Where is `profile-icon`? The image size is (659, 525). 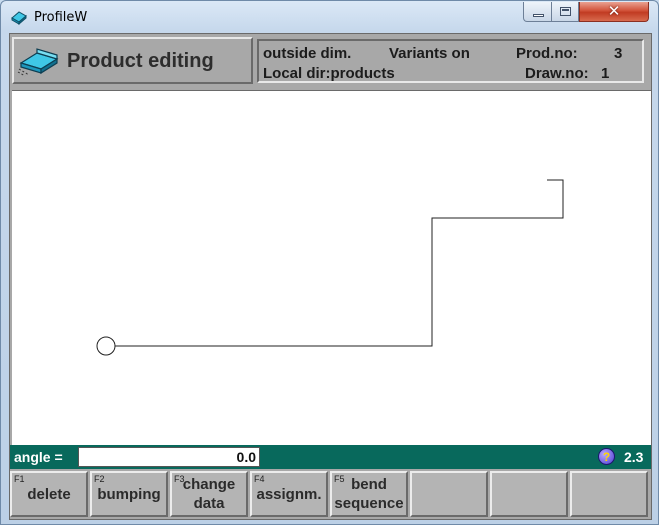 profile-icon is located at coordinates (19, 18).